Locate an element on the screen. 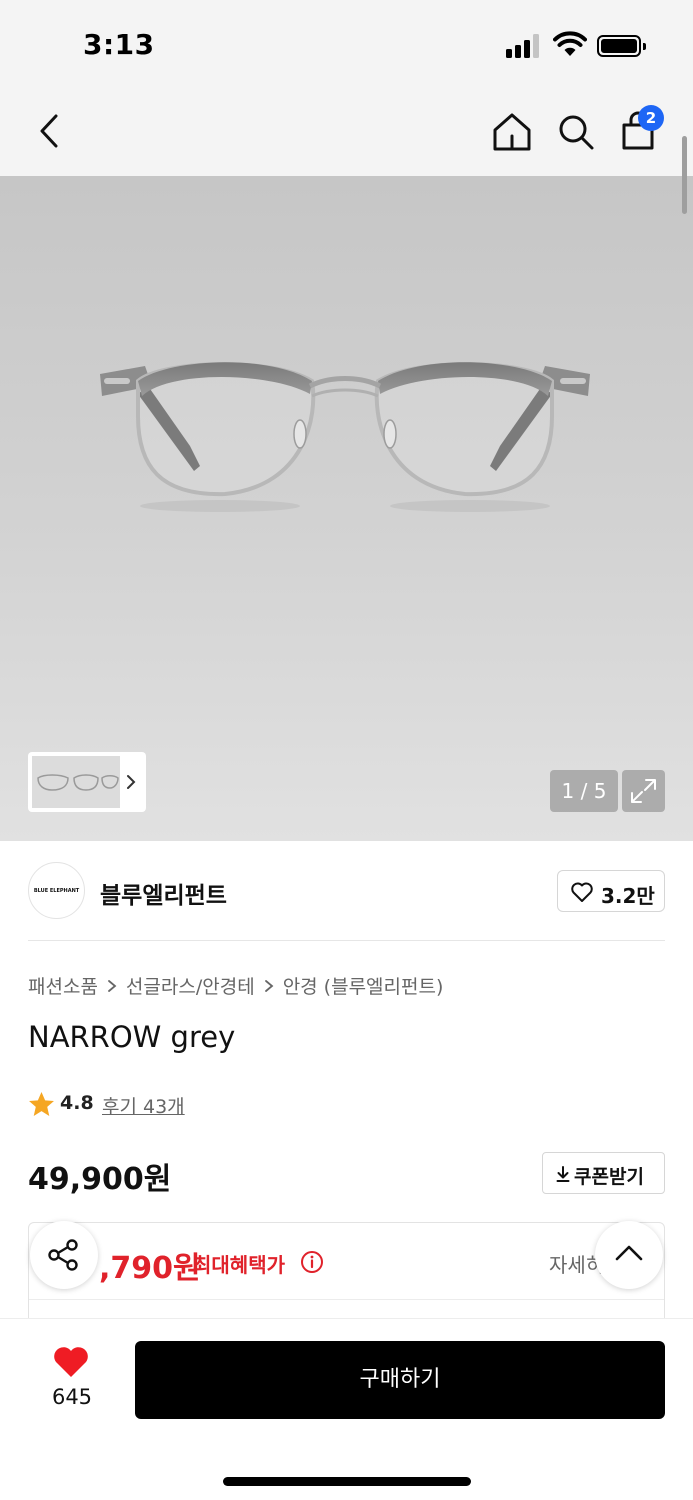 This screenshot has height=1500, width=693. home-indicator is located at coordinates (347, 1481).